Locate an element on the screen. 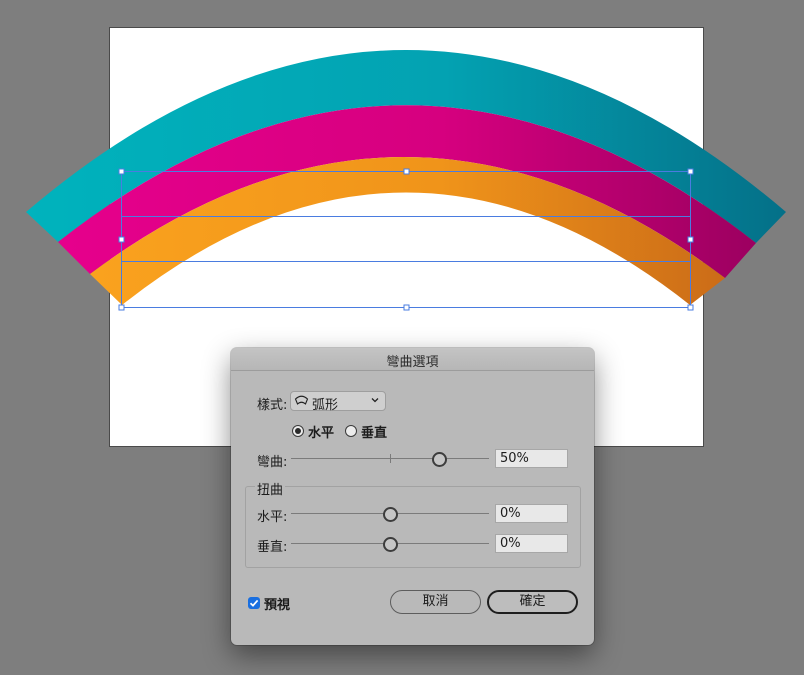  arc-style-icon is located at coordinates (301, 400).